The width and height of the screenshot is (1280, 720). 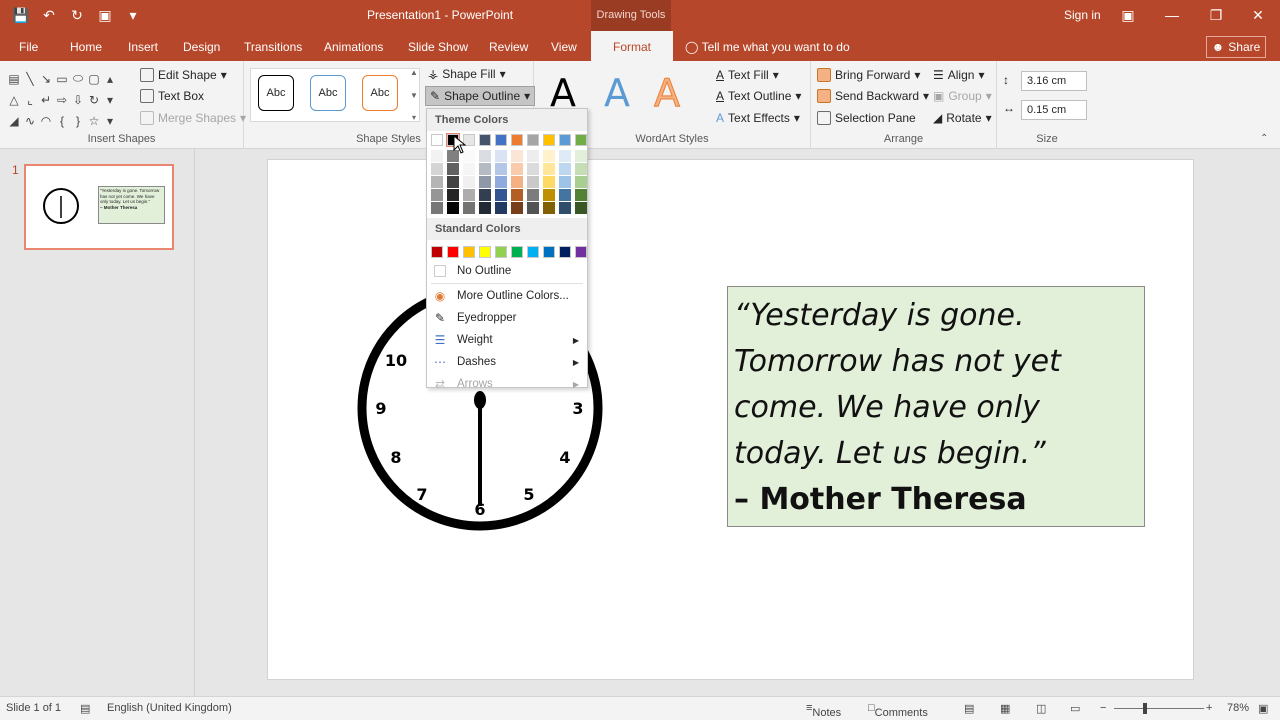 I want to click on edit-shape-button: Edit Shape ▾, so click(x=183, y=75).